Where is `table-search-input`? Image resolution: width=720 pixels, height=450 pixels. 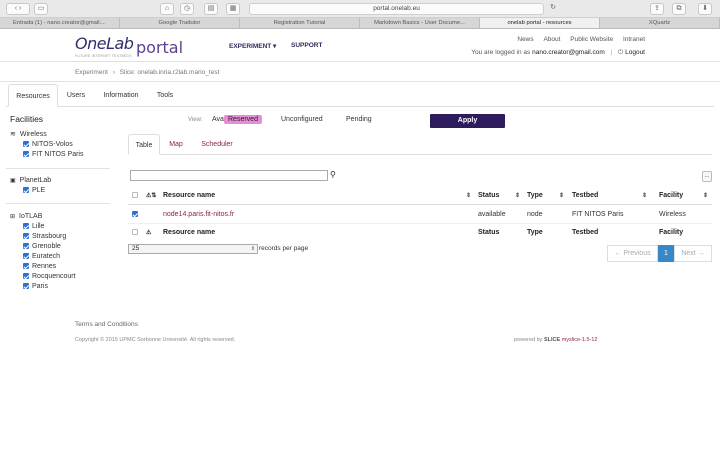
table-search-input is located at coordinates (229, 175).